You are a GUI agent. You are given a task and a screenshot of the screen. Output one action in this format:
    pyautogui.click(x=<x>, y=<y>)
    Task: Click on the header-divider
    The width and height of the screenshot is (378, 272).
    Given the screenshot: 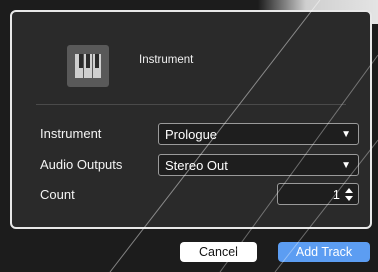 What is the action you would take?
    pyautogui.click(x=191, y=104)
    